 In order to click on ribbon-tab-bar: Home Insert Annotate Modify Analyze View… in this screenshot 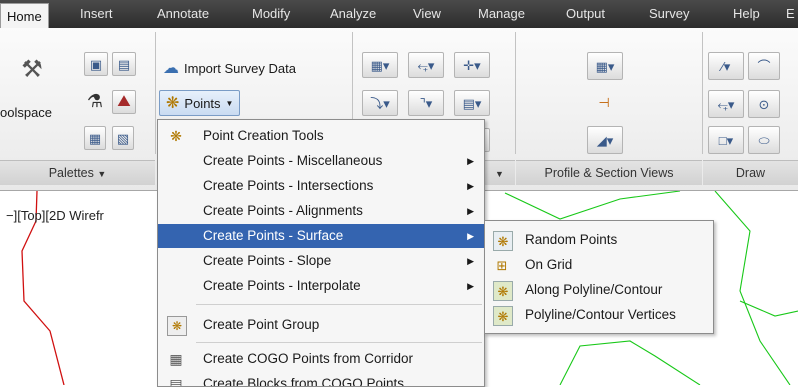, I will do `click(399, 14)`.